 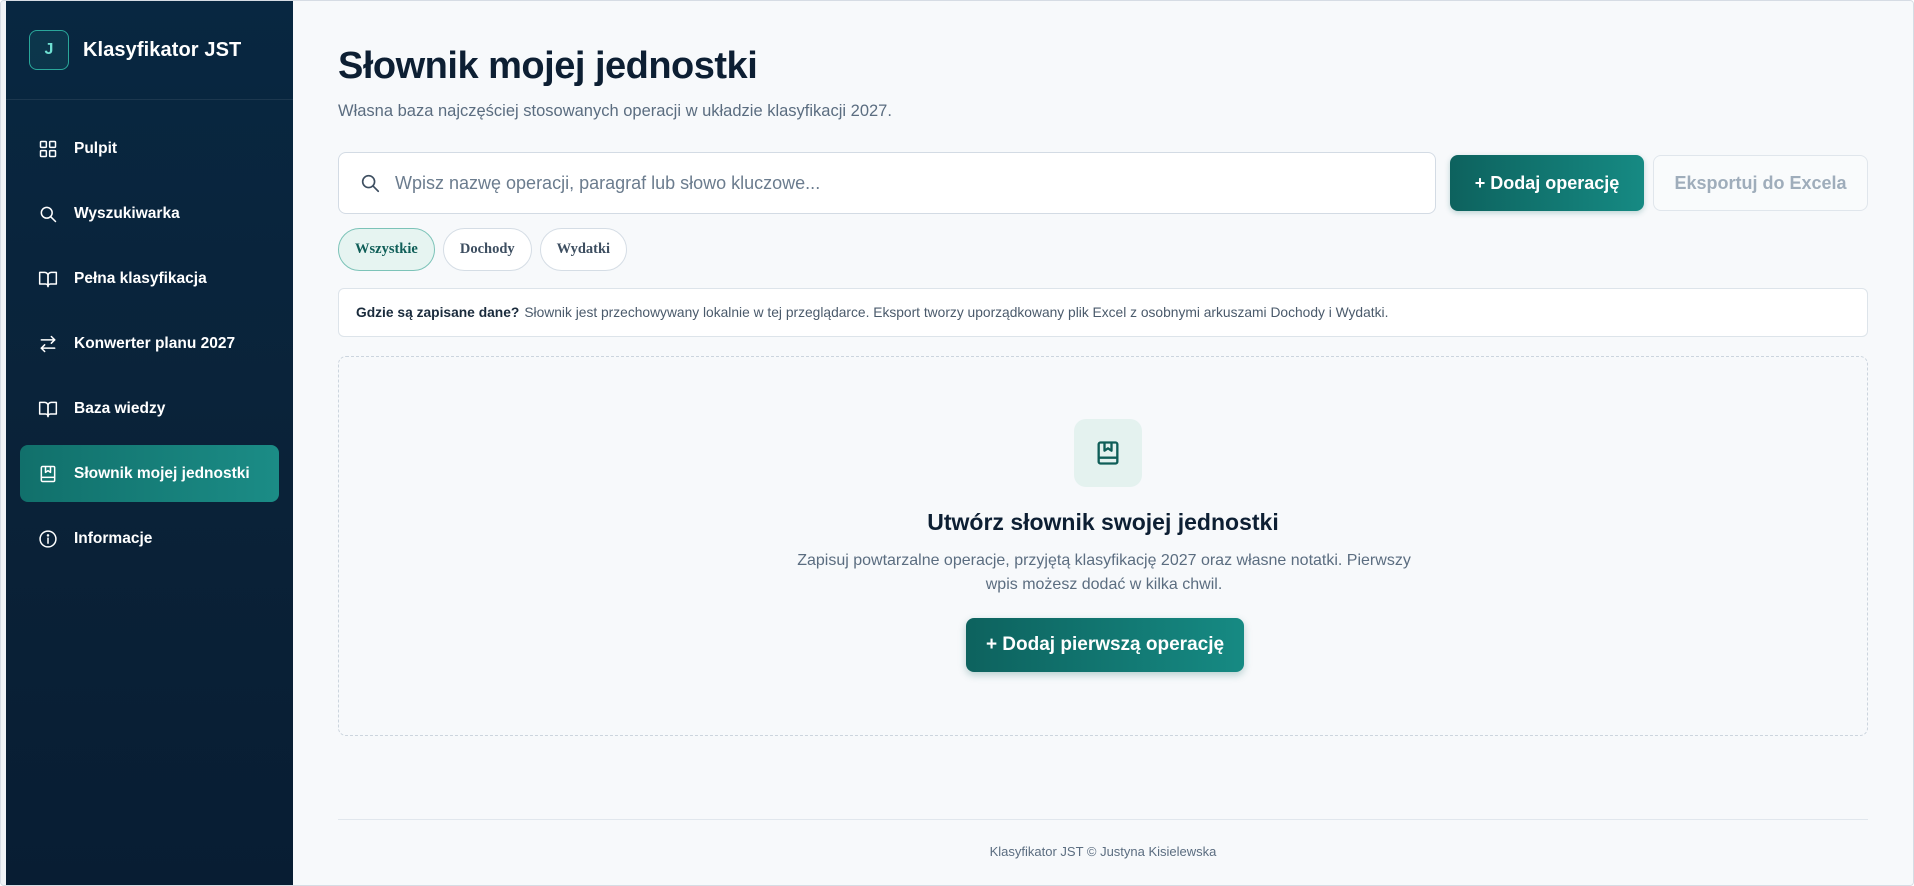 What do you see at coordinates (49, 50) in the screenshot?
I see `brand-logo: J` at bounding box center [49, 50].